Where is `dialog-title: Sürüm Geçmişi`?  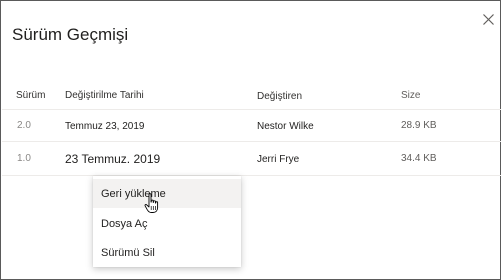
dialog-title: Sürüm Geçmişi is located at coordinates (70, 34).